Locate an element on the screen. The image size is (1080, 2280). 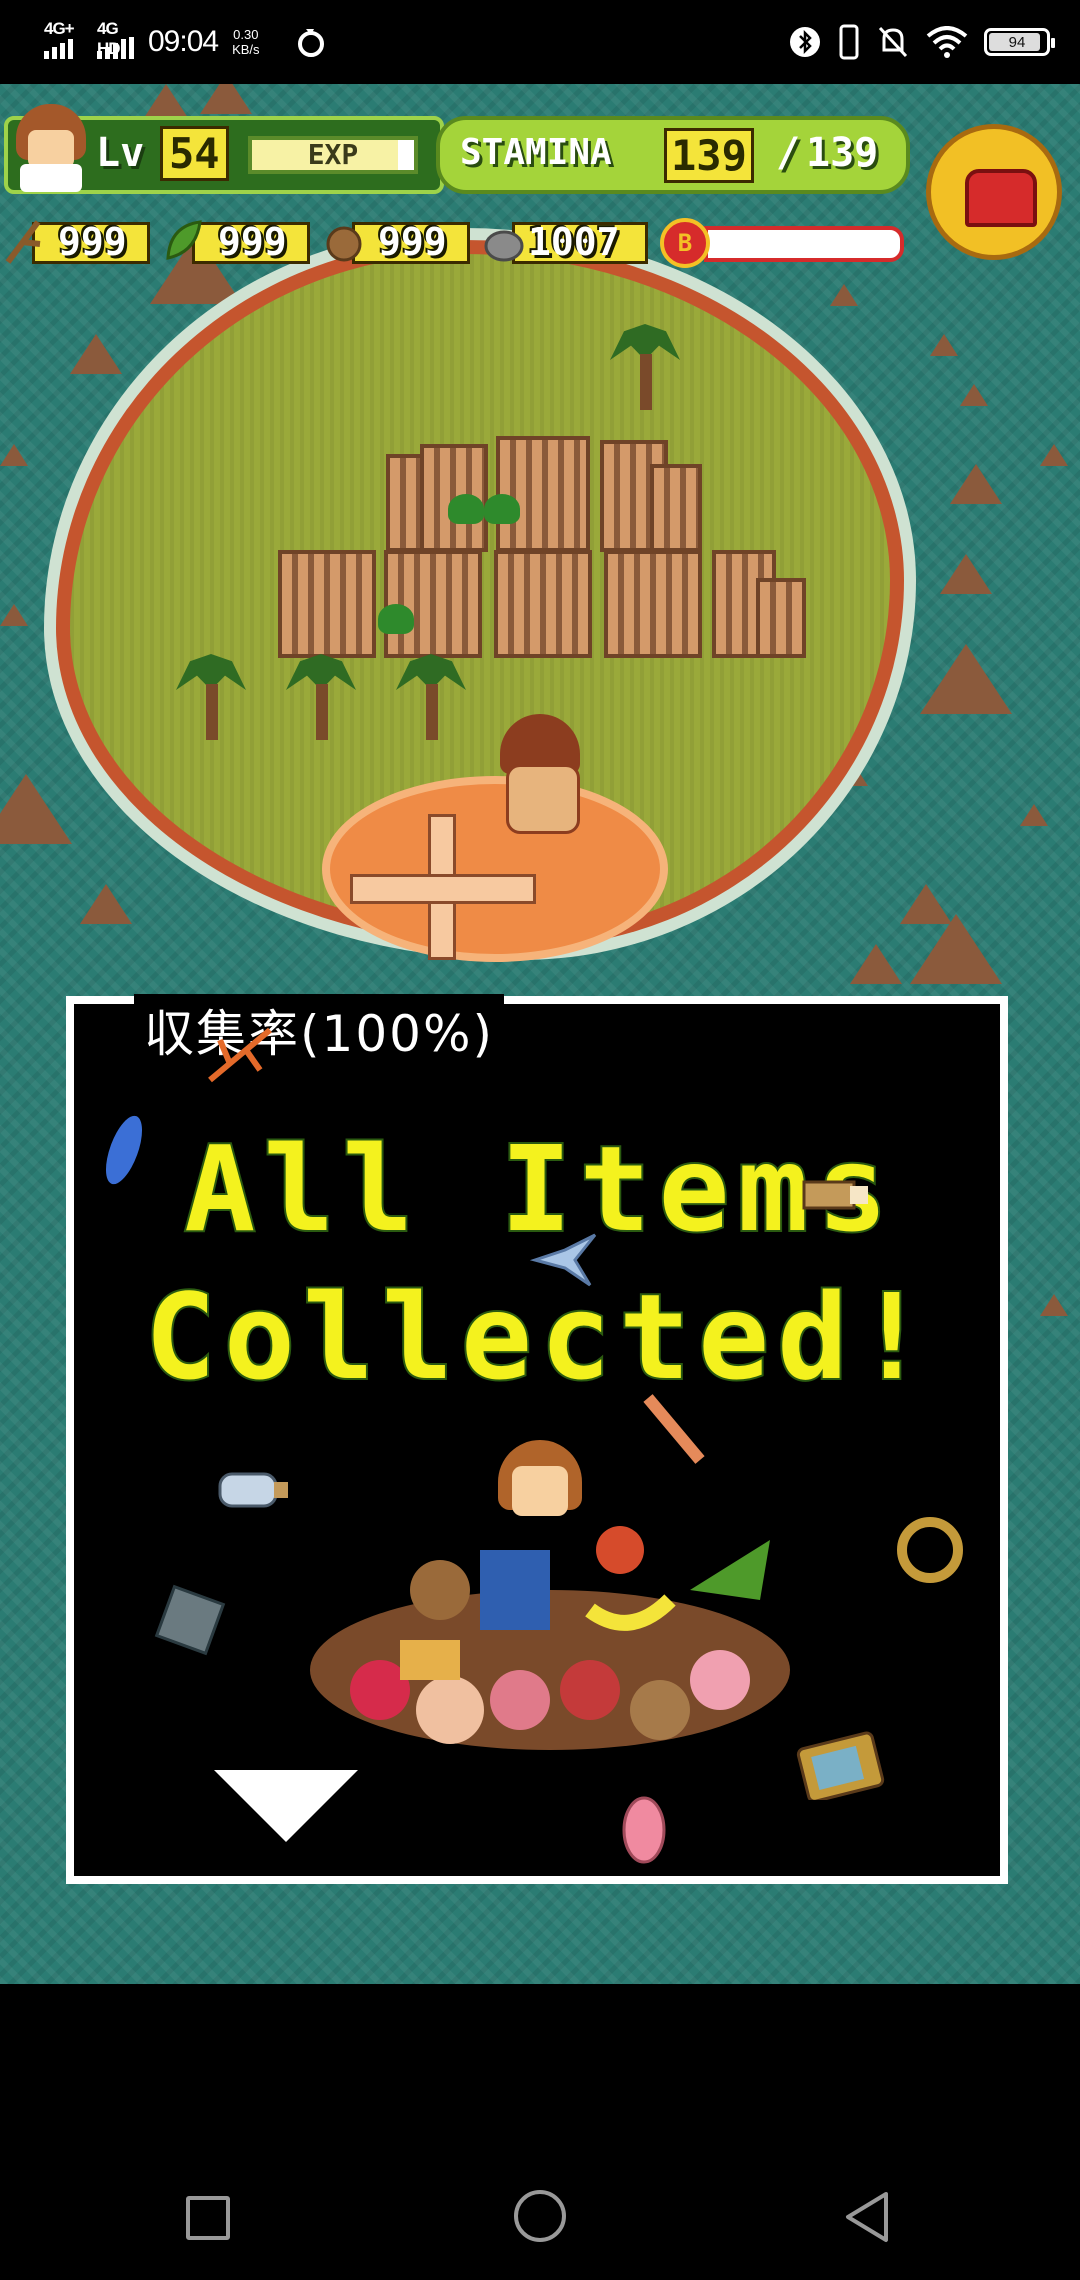
network-type-2: 4G HD is located at coordinates (109, 38).